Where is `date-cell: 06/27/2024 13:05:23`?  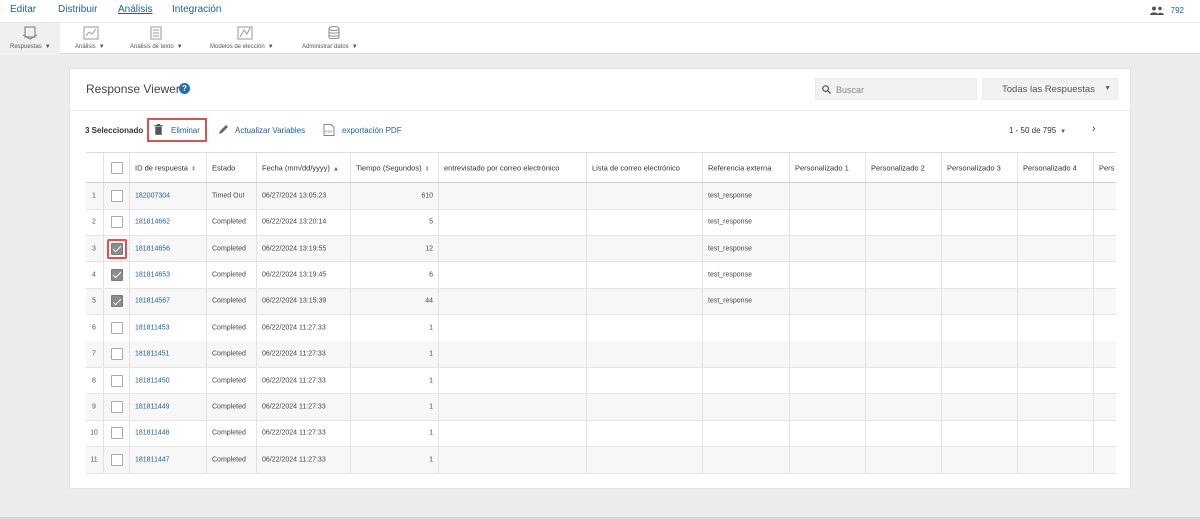
date-cell: 06/27/2024 13:05:23 is located at coordinates (304, 196).